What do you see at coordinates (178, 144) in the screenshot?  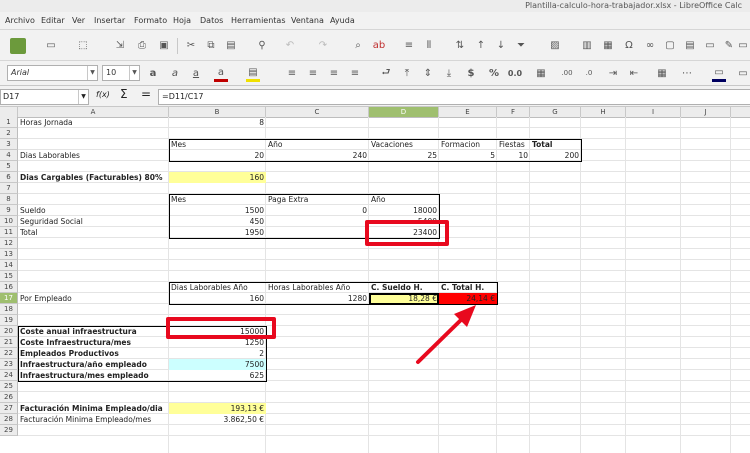 I see `cell-b3: Mes` at bounding box center [178, 144].